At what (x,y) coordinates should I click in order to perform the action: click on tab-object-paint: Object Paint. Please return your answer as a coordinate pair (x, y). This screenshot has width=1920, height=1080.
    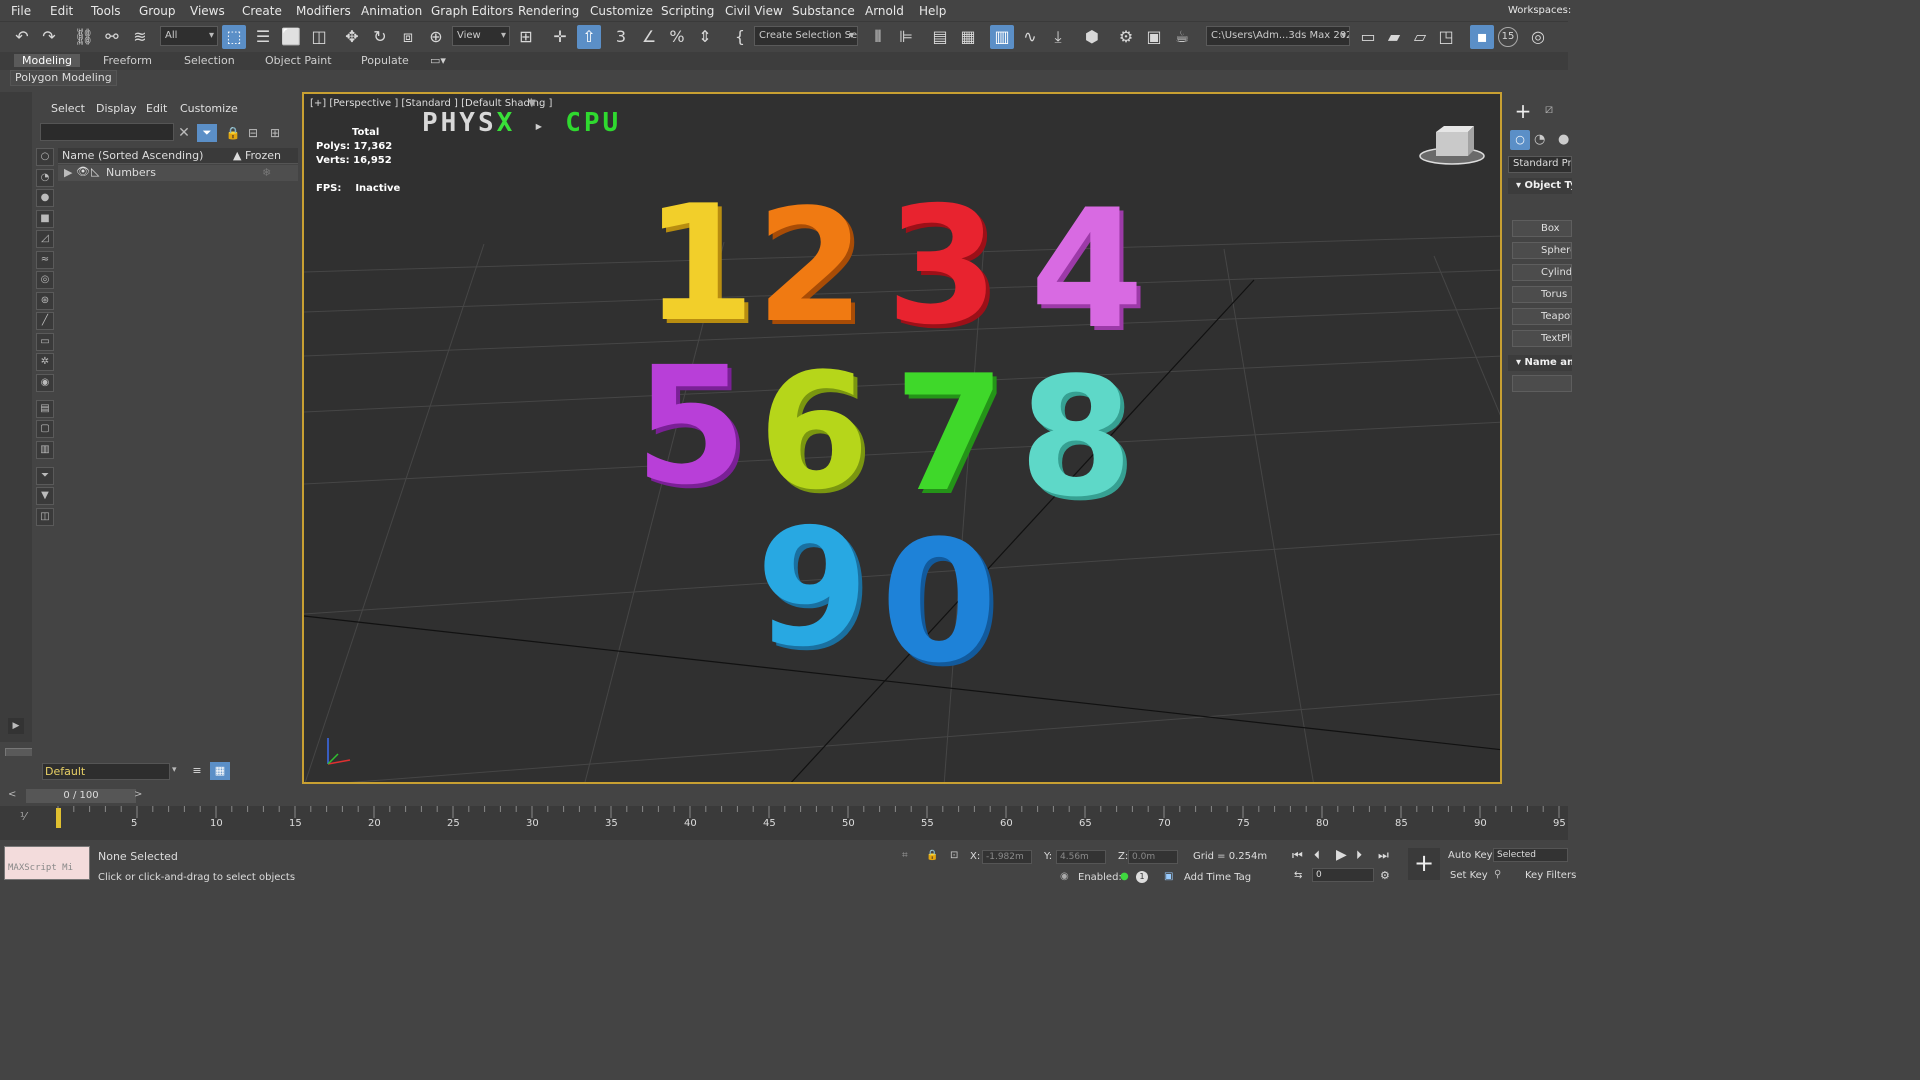
    Looking at the image, I should click on (298, 60).